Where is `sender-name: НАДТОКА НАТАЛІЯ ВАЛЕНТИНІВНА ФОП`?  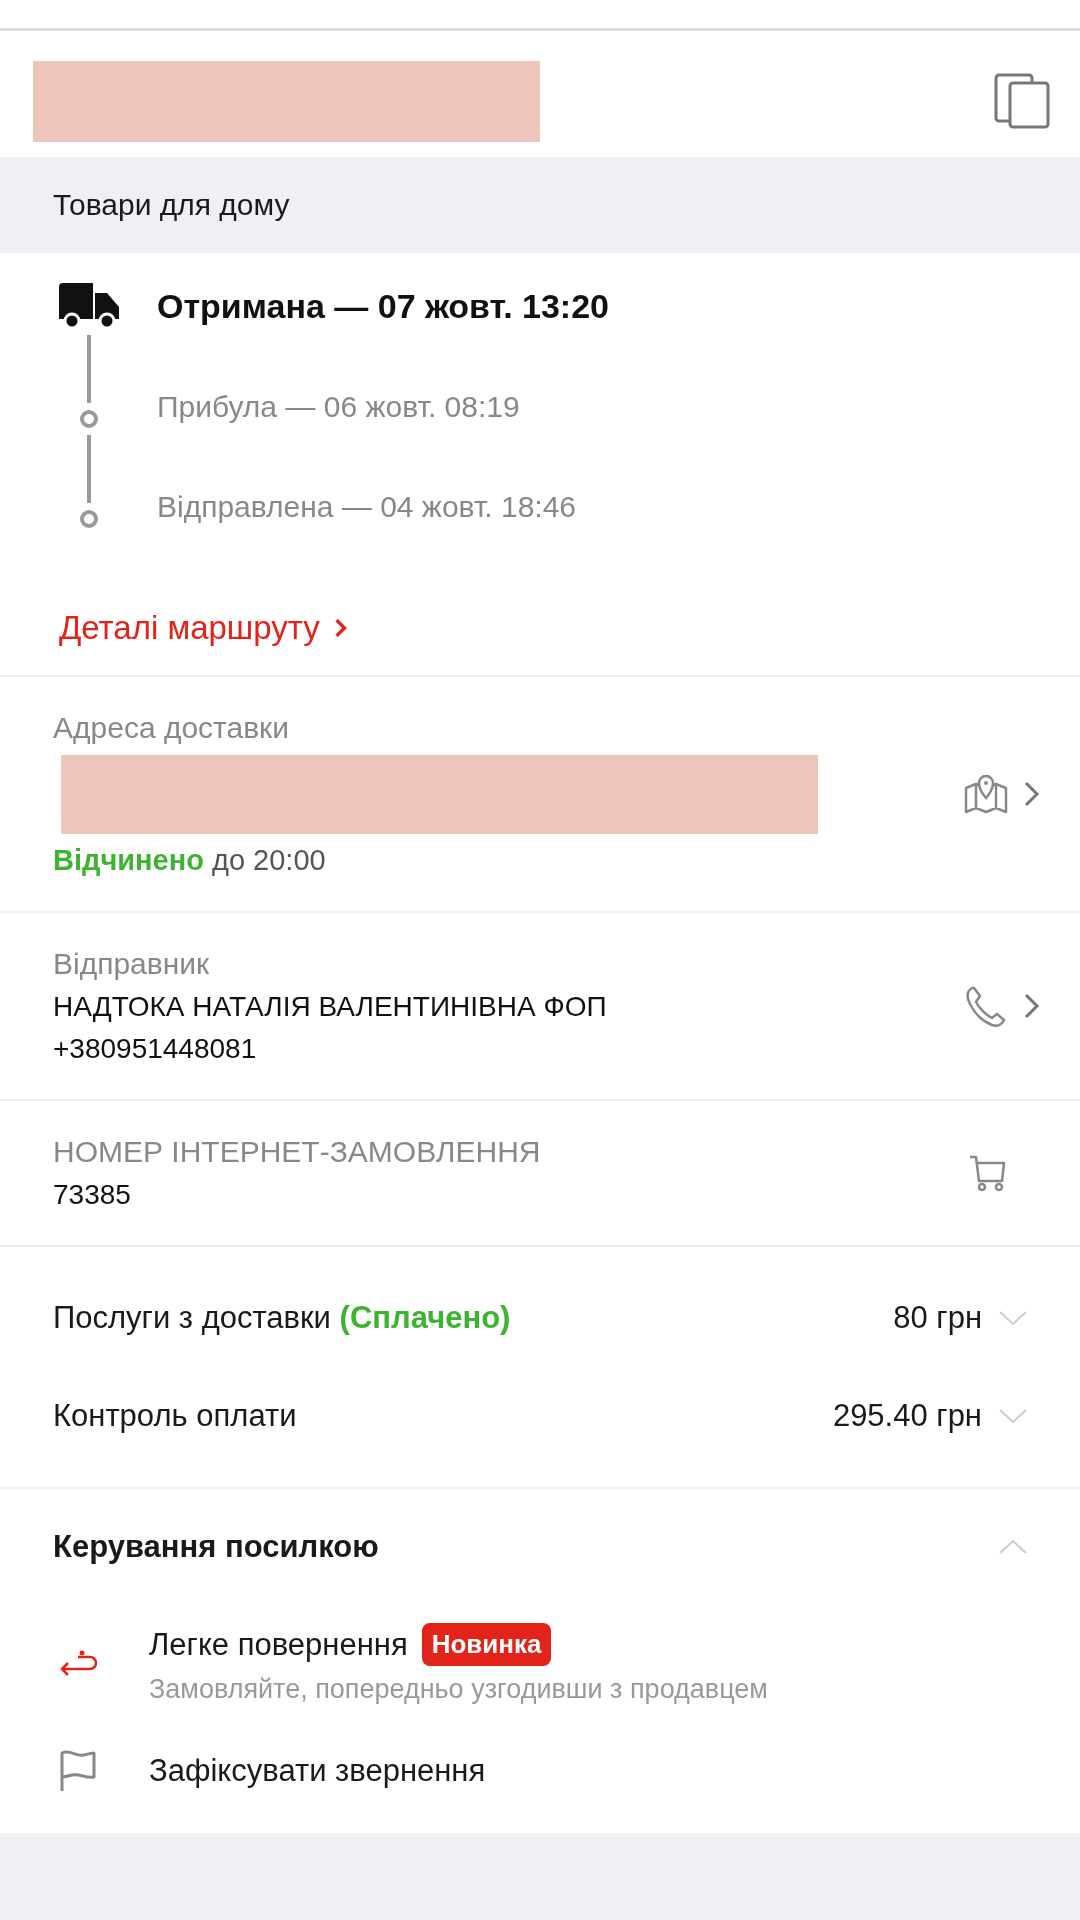 sender-name: НАДТОКА НАТАЛІЯ ВАЛЕНТИНІВНА ФОП is located at coordinates (330, 1007).